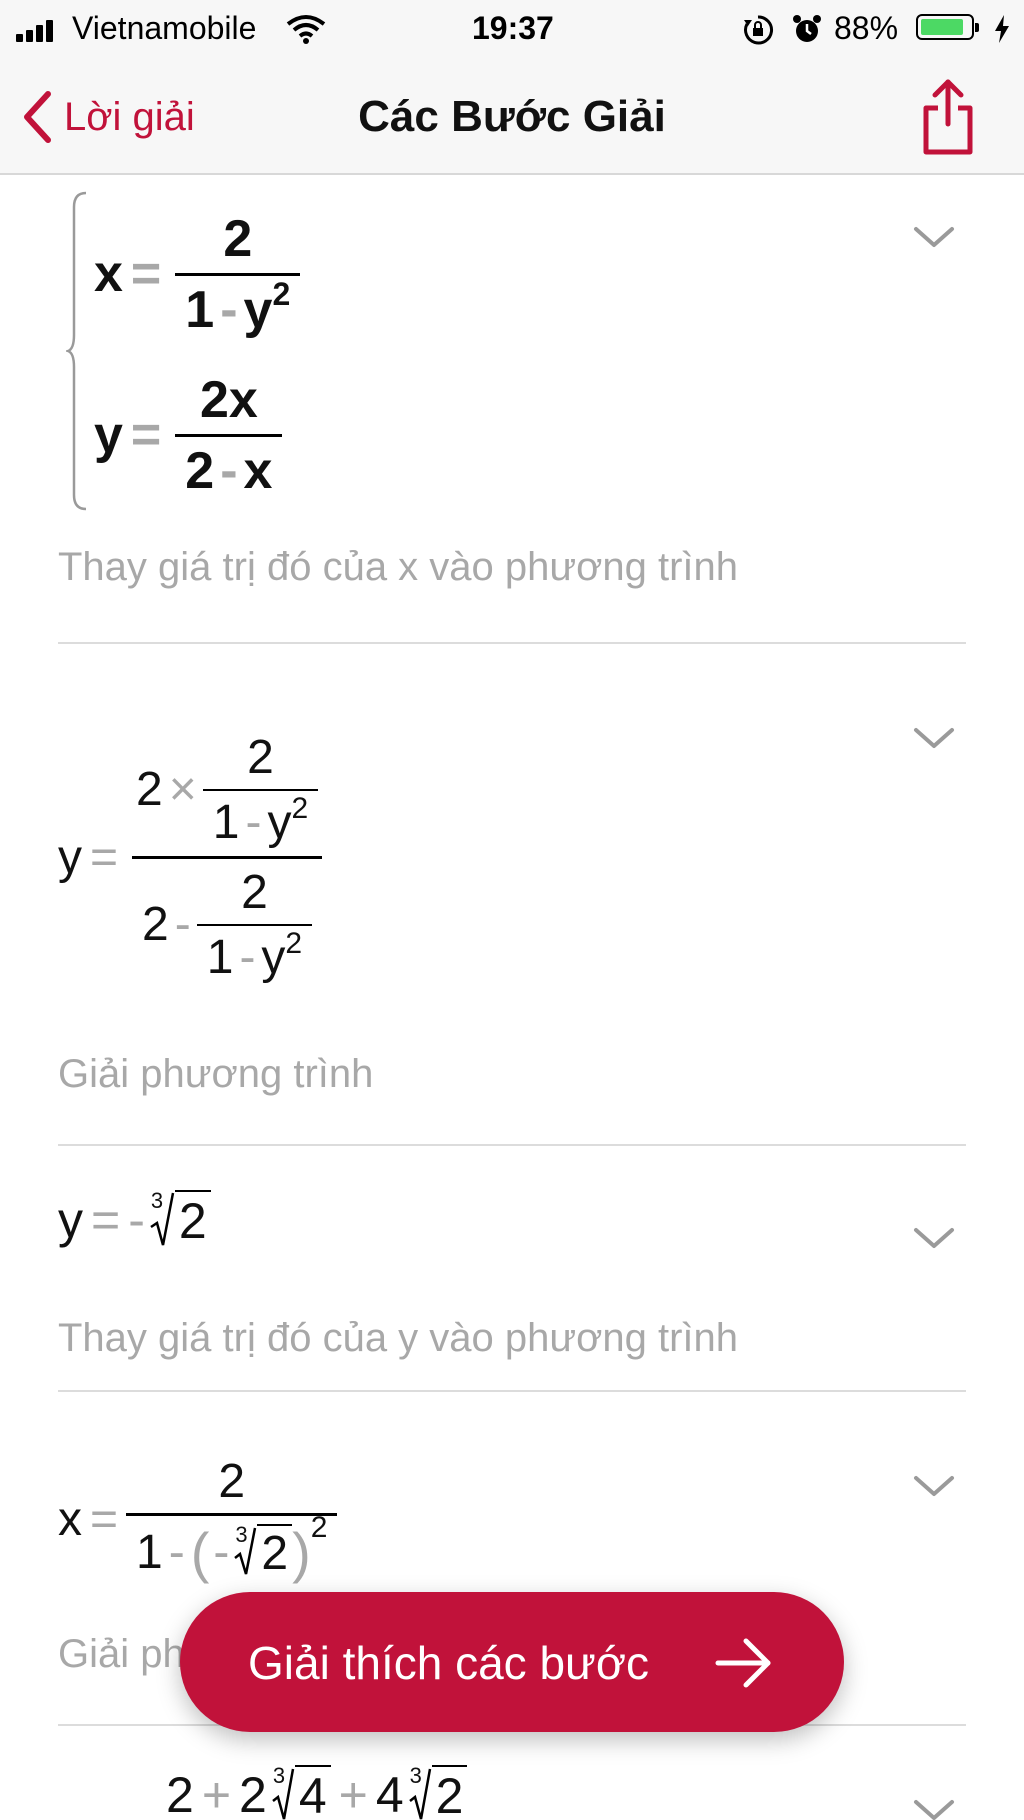 This screenshot has width=1024, height=1820. Describe the element at coordinates (398, 1338) in the screenshot. I see `step-description: Thay giá trị đó của y vào phương trình` at that location.